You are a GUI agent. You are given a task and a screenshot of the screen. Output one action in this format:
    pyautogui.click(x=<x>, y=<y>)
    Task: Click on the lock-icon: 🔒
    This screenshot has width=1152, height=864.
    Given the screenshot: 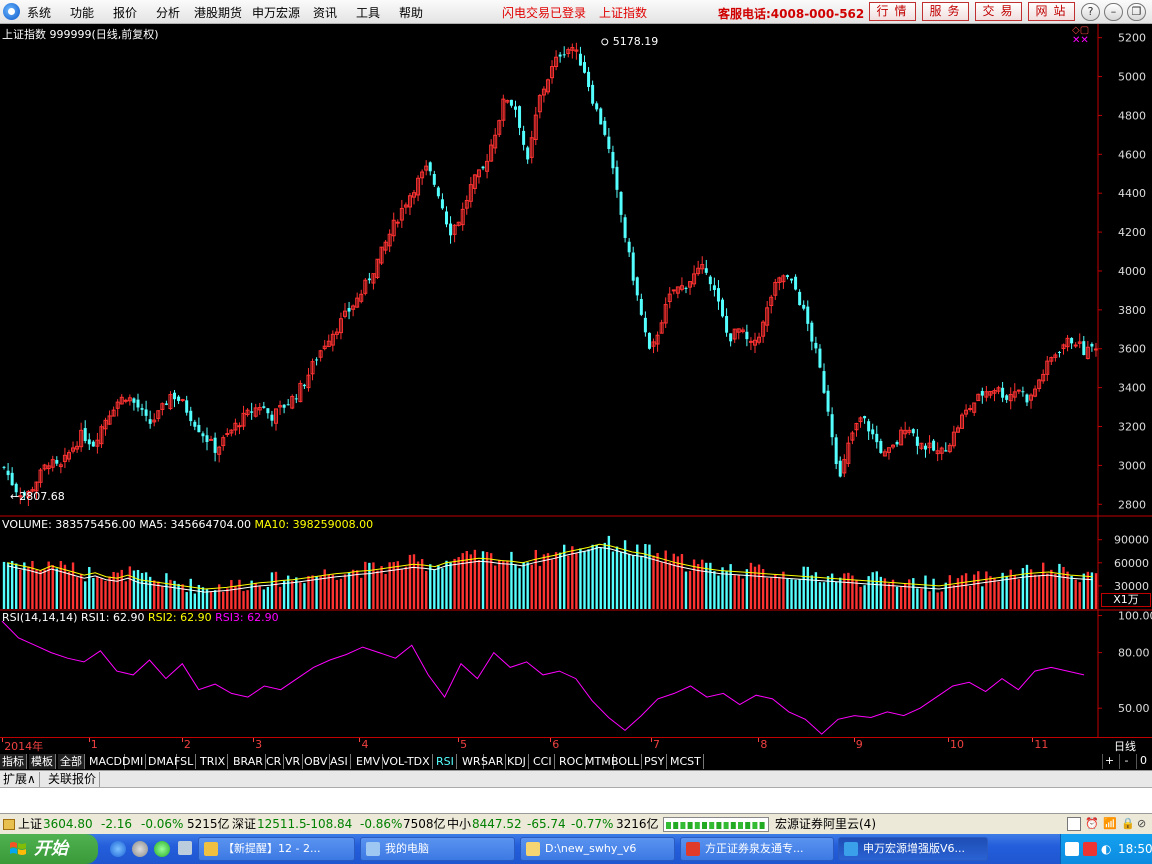 What is the action you would take?
    pyautogui.click(x=1128, y=824)
    